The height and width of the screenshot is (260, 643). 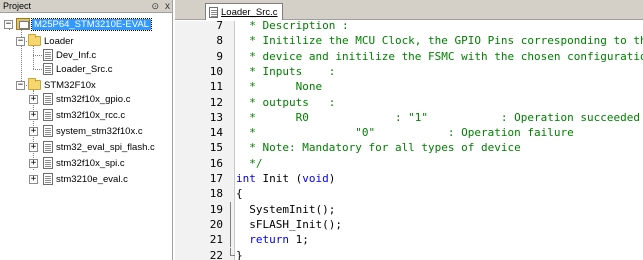 I want to click on tree-node-file: system_stm32f10x.c, so click(x=93, y=131).